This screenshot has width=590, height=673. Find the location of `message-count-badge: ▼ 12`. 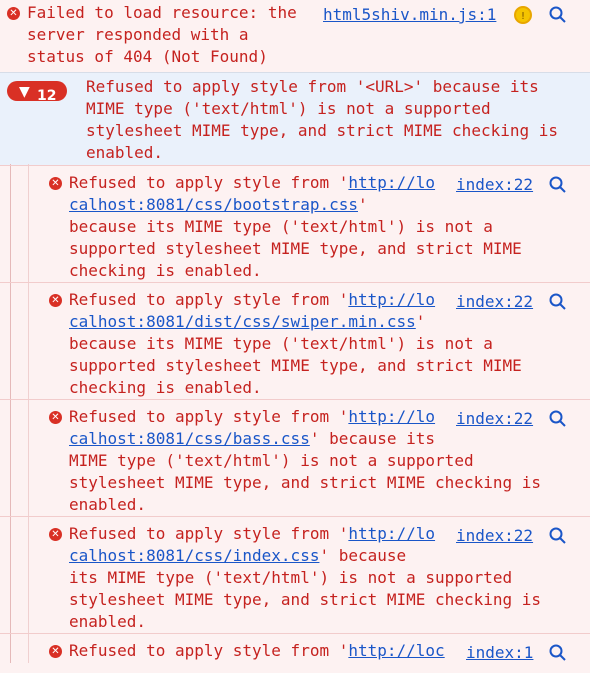

message-count-badge: ▼ 12 is located at coordinates (37, 91).